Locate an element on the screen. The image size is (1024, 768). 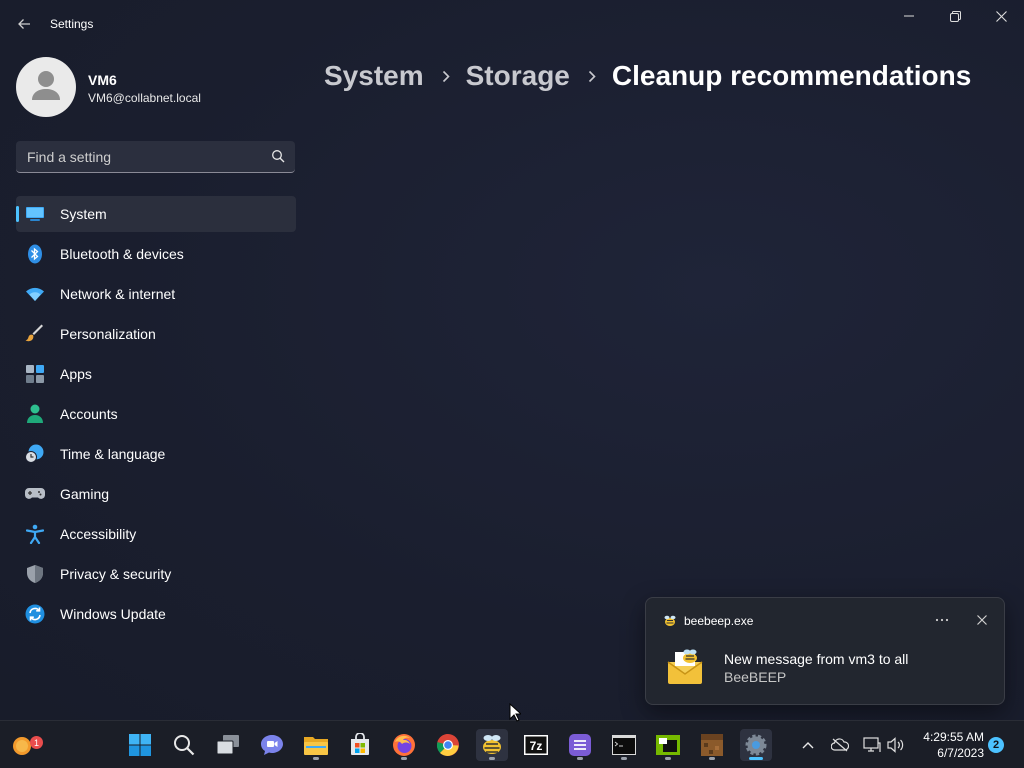
clock-time: 4:29:55 AM is located at coordinates (953, 737).